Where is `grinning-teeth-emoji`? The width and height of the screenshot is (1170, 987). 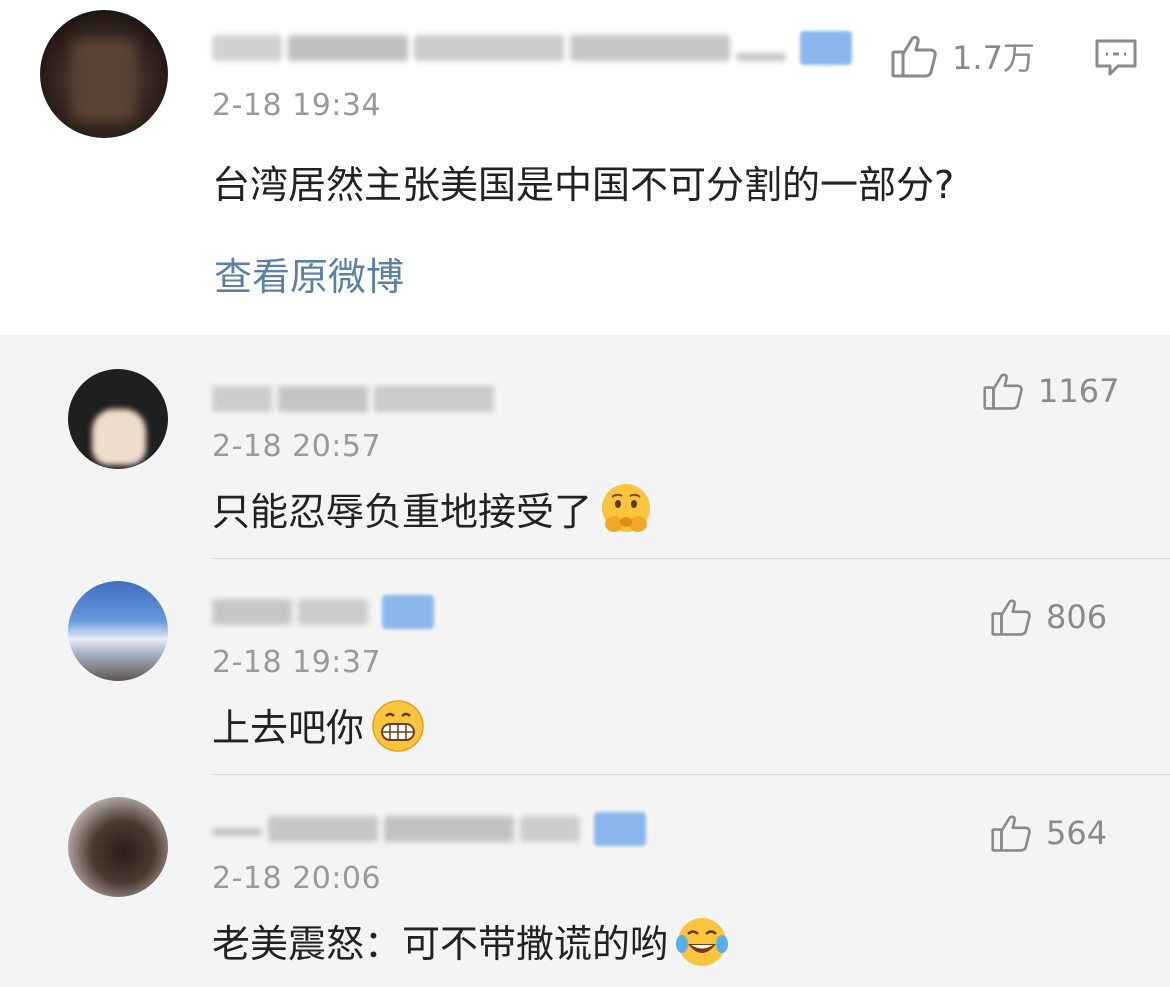
grinning-teeth-emoji is located at coordinates (398, 730).